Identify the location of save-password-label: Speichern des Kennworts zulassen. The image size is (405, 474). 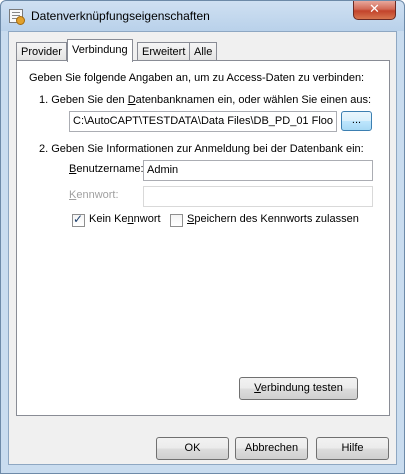
(273, 219).